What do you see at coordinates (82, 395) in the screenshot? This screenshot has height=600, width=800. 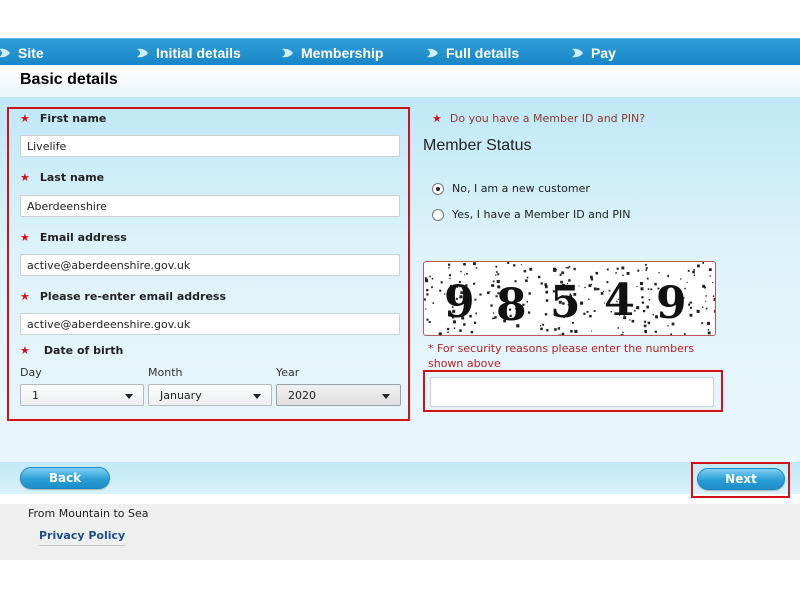 I see `dob-day-select: 1` at bounding box center [82, 395].